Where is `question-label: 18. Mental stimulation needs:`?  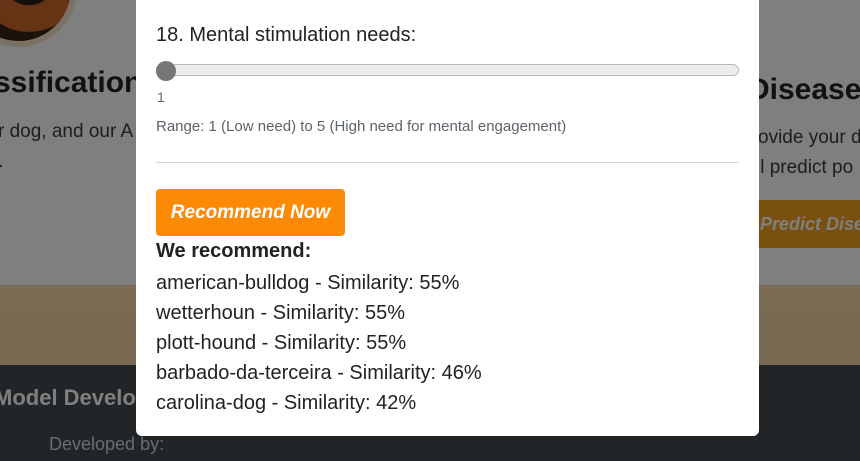
question-label: 18. Mental stimulation needs: is located at coordinates (286, 35).